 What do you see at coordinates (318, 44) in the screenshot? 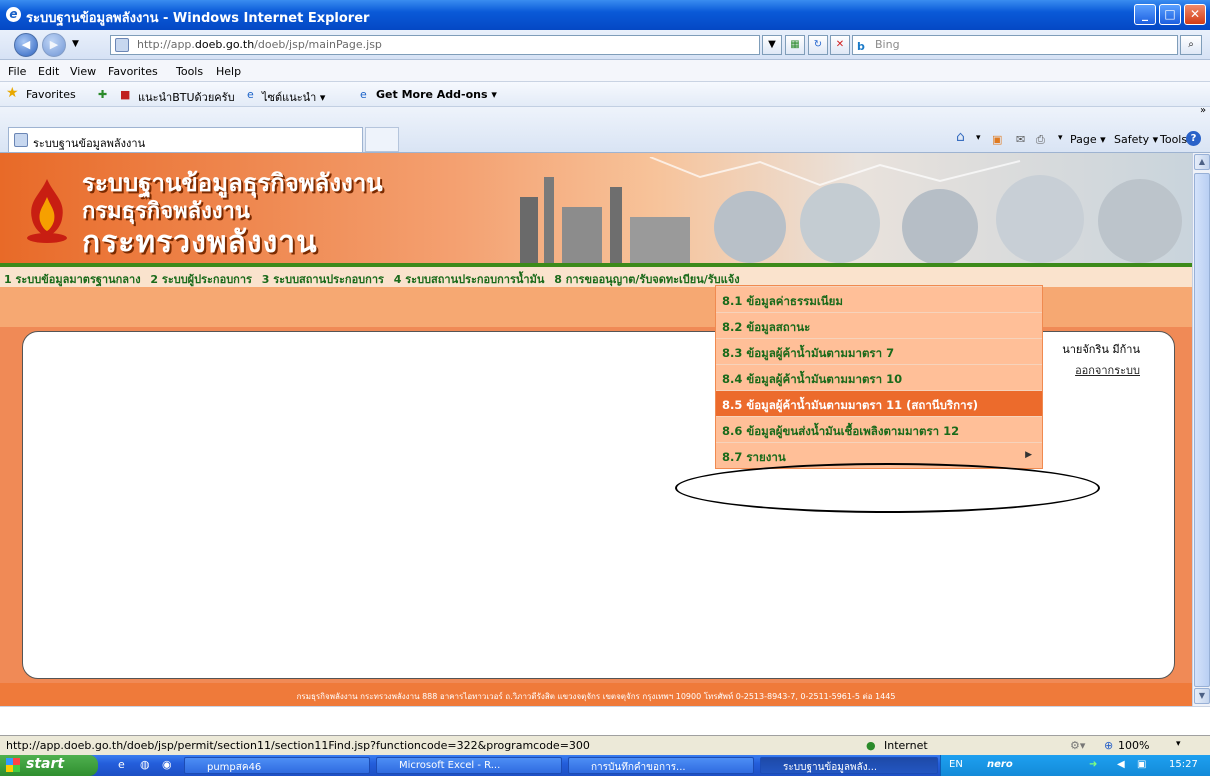
I see `url-path: /doeb/jsp/mainPage.jsp` at bounding box center [318, 44].